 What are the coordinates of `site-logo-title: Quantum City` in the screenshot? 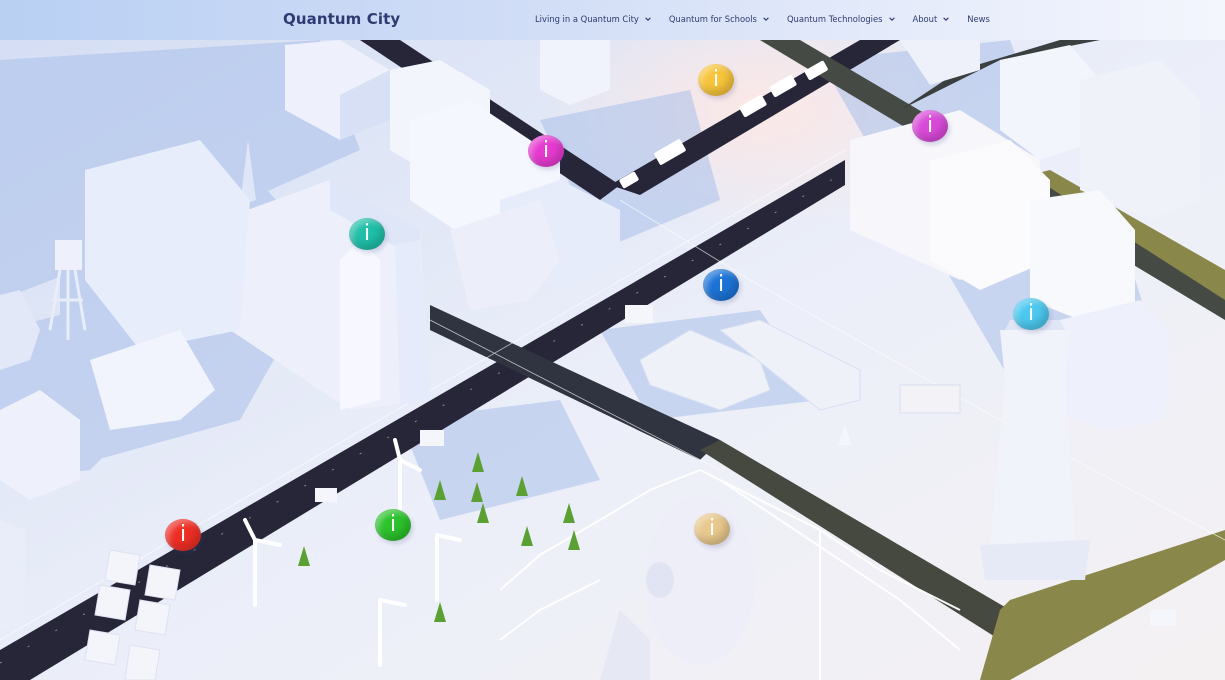 It's located at (341, 19).